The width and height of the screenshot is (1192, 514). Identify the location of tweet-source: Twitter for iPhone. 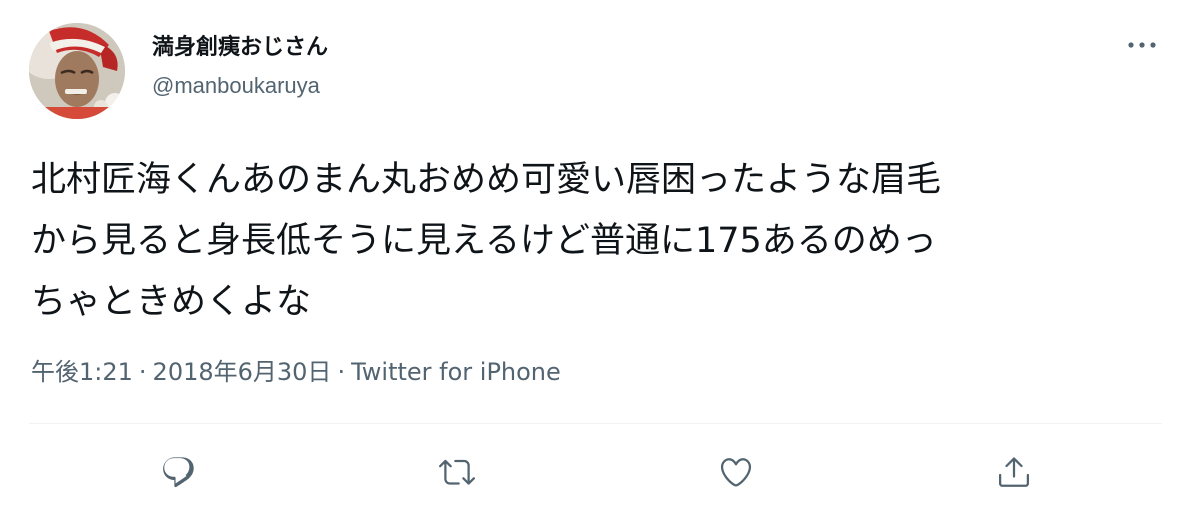
(456, 372).